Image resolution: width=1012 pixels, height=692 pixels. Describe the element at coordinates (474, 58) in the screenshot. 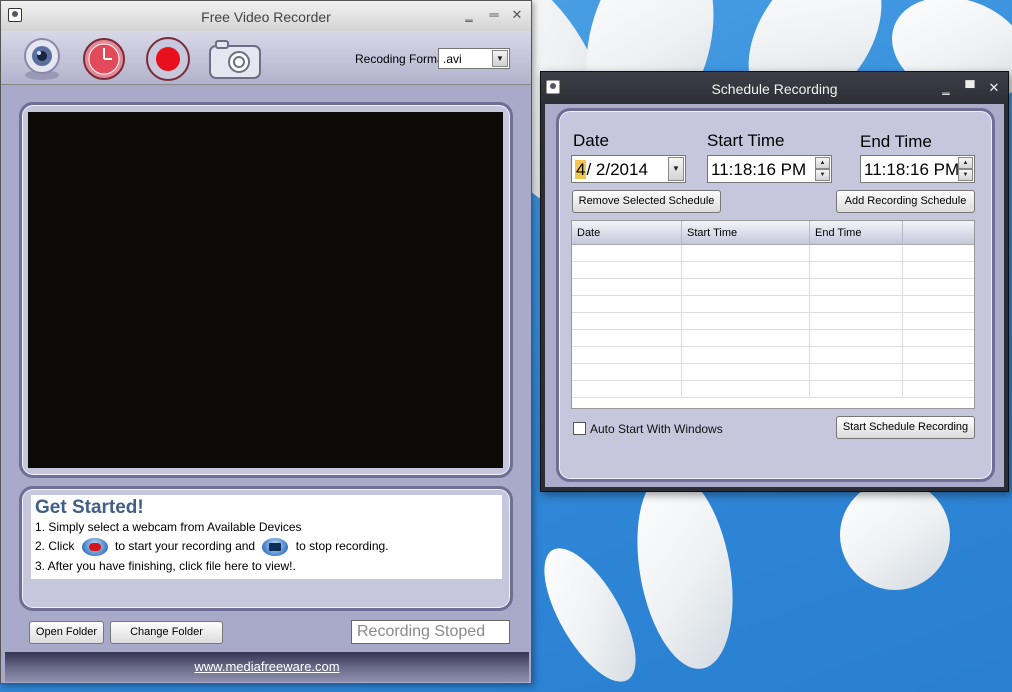

I see `recording-format-select: .avi ▼` at that location.